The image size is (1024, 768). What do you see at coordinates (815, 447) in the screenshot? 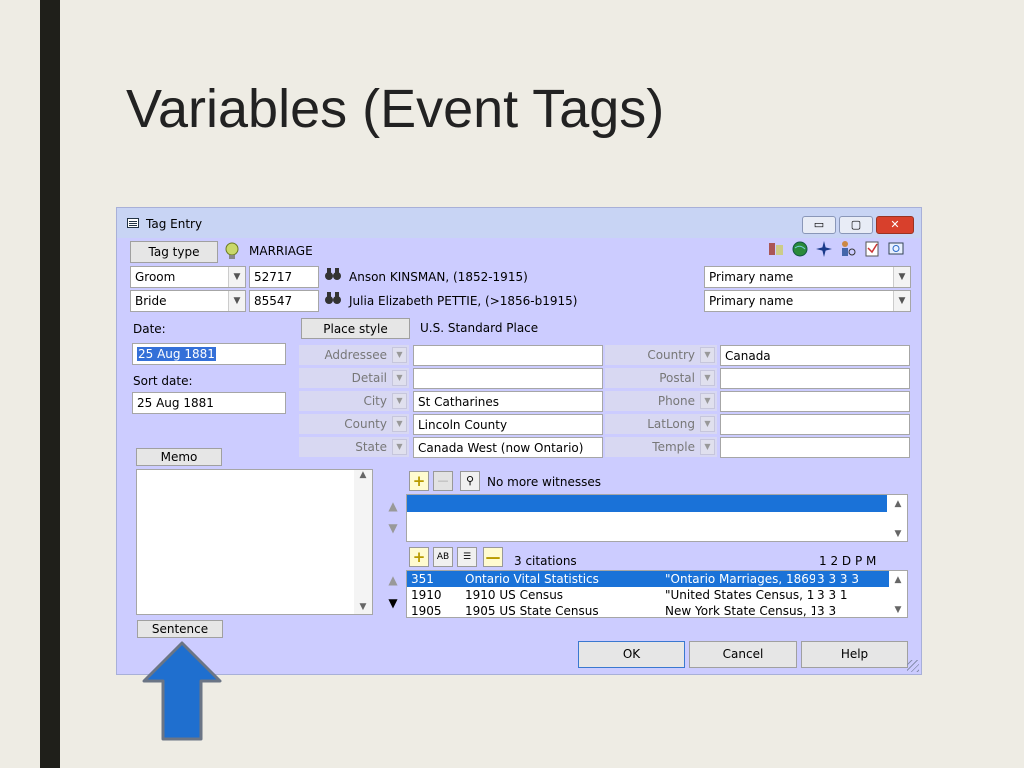
I see `temple-field` at bounding box center [815, 447].